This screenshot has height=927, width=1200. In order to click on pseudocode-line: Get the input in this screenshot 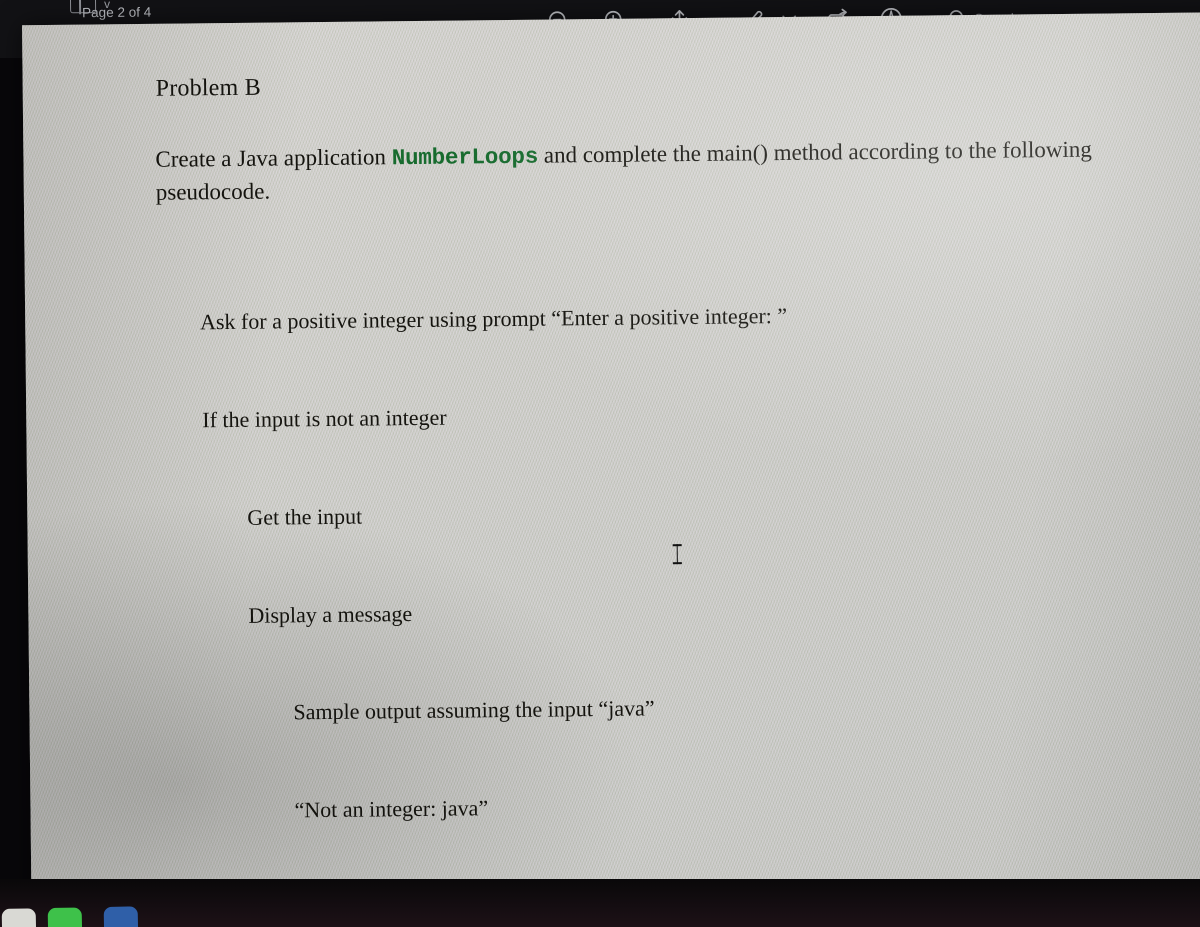, I will do `click(261, 517)`.